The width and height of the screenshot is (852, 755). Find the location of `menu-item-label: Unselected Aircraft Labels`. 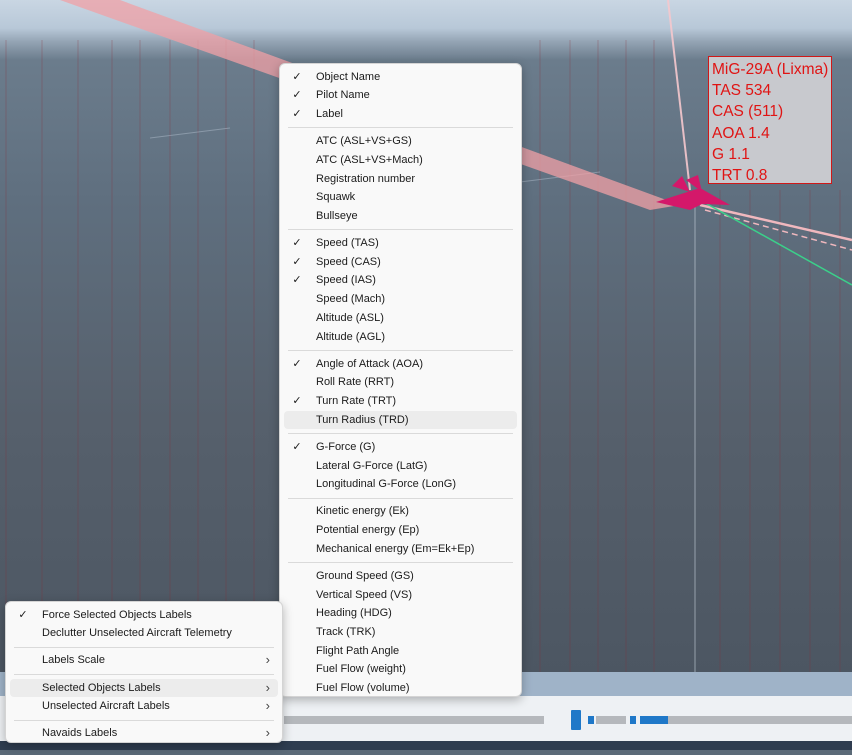

menu-item-label: Unselected Aircraft Labels is located at coordinates (106, 706).